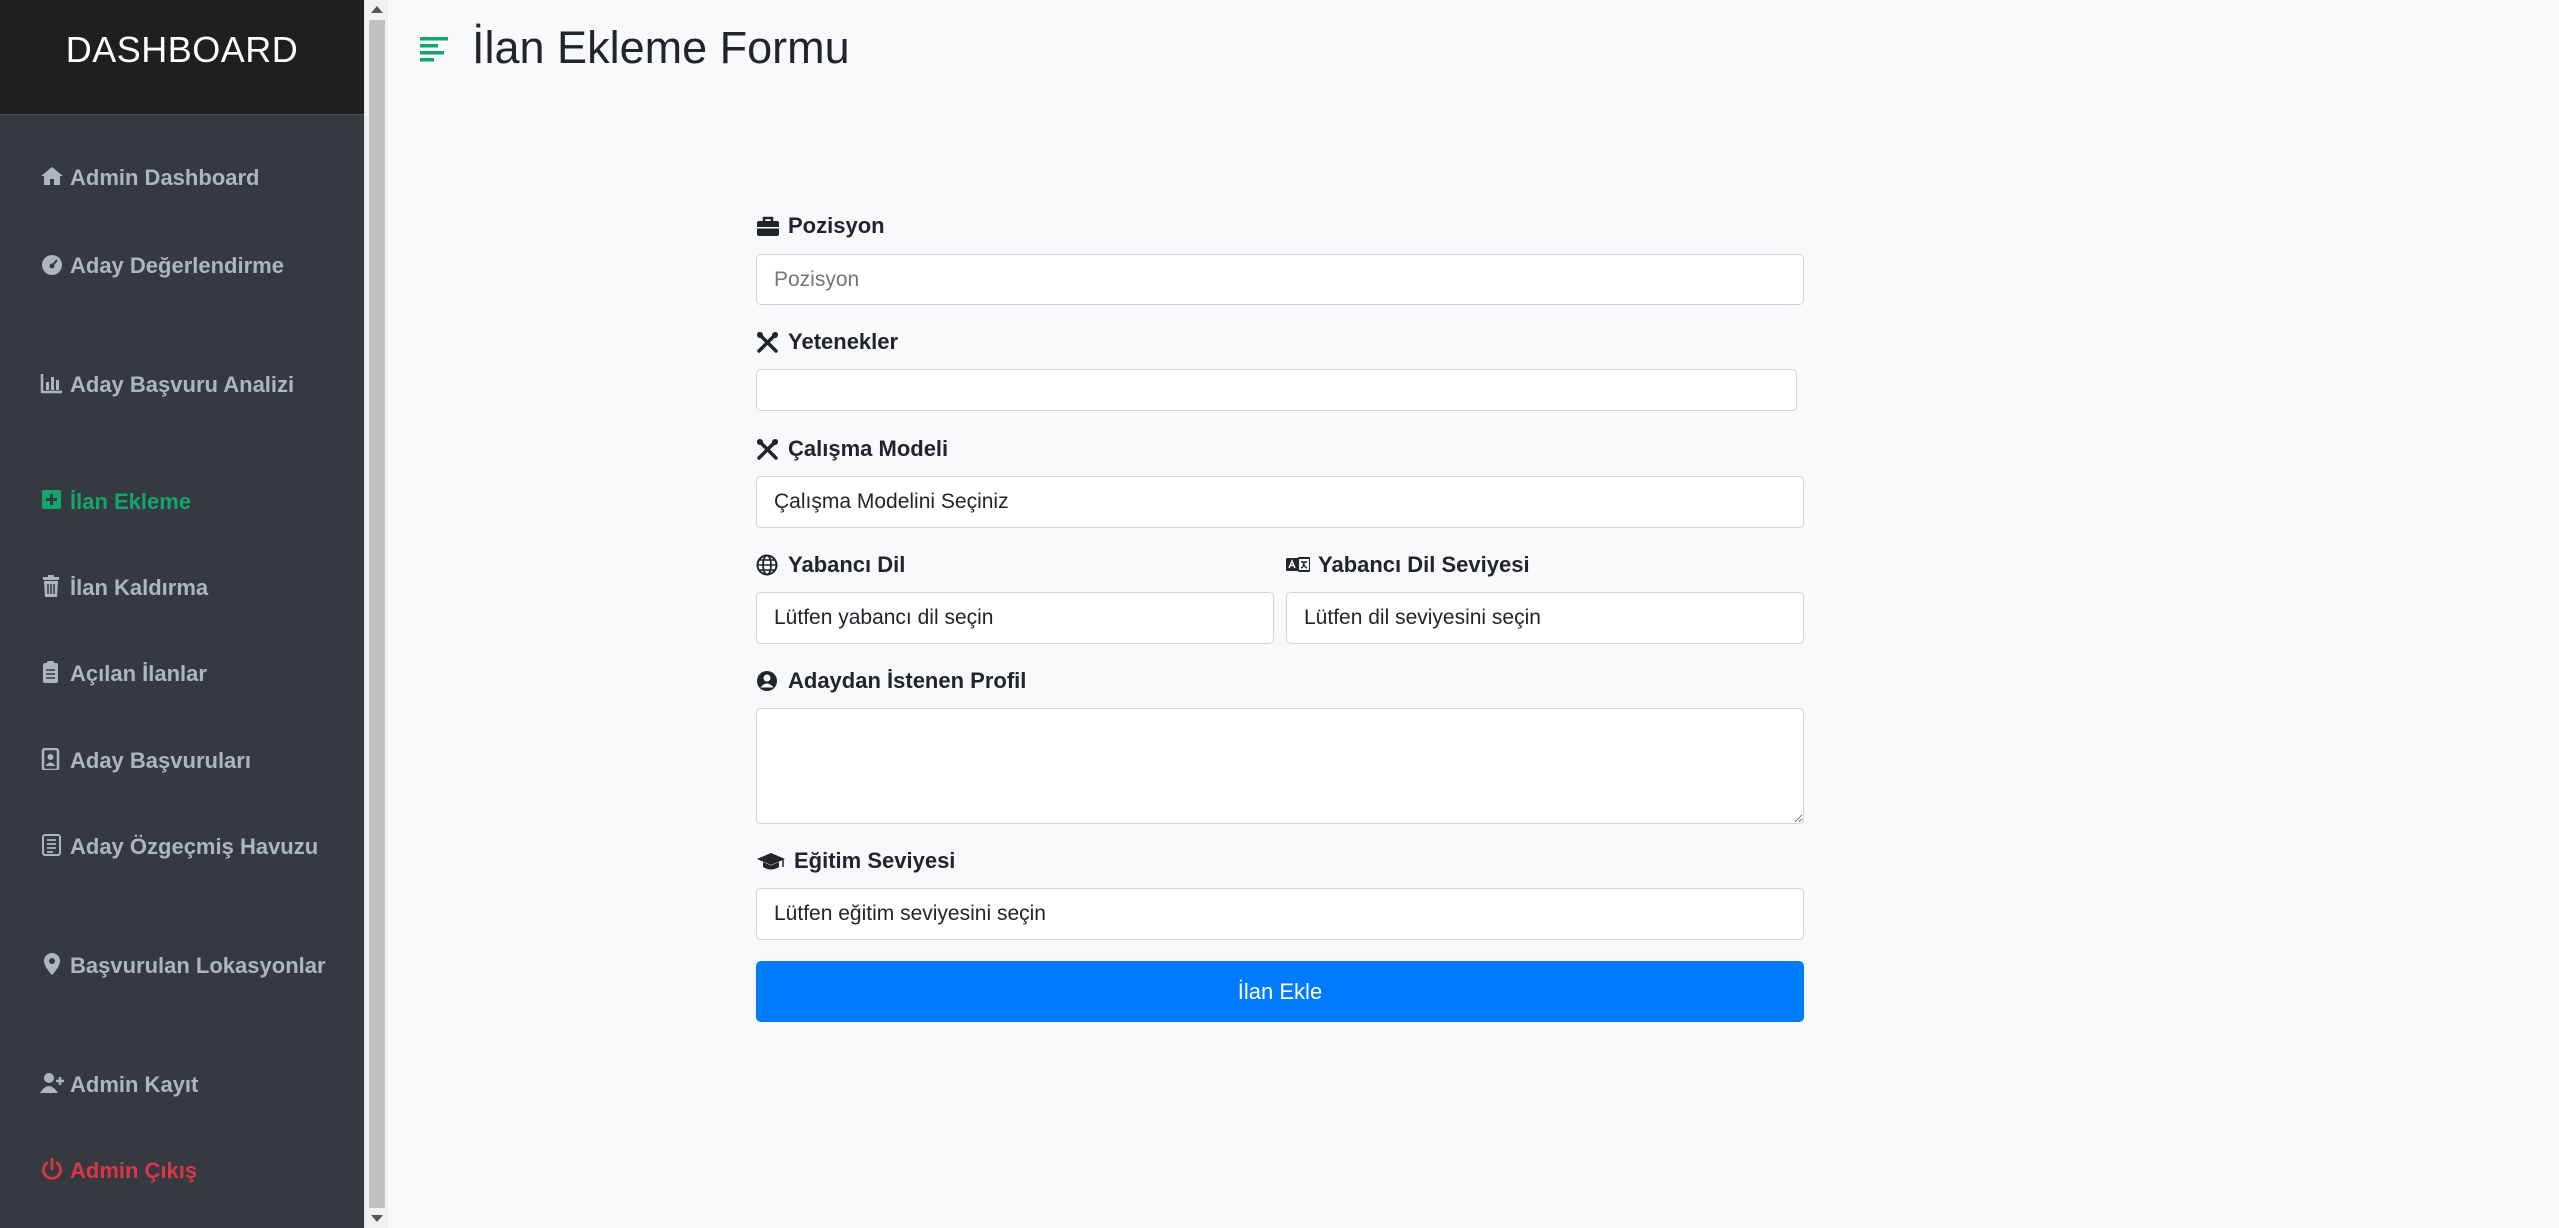  I want to click on yetenekler-input, so click(1276, 390).